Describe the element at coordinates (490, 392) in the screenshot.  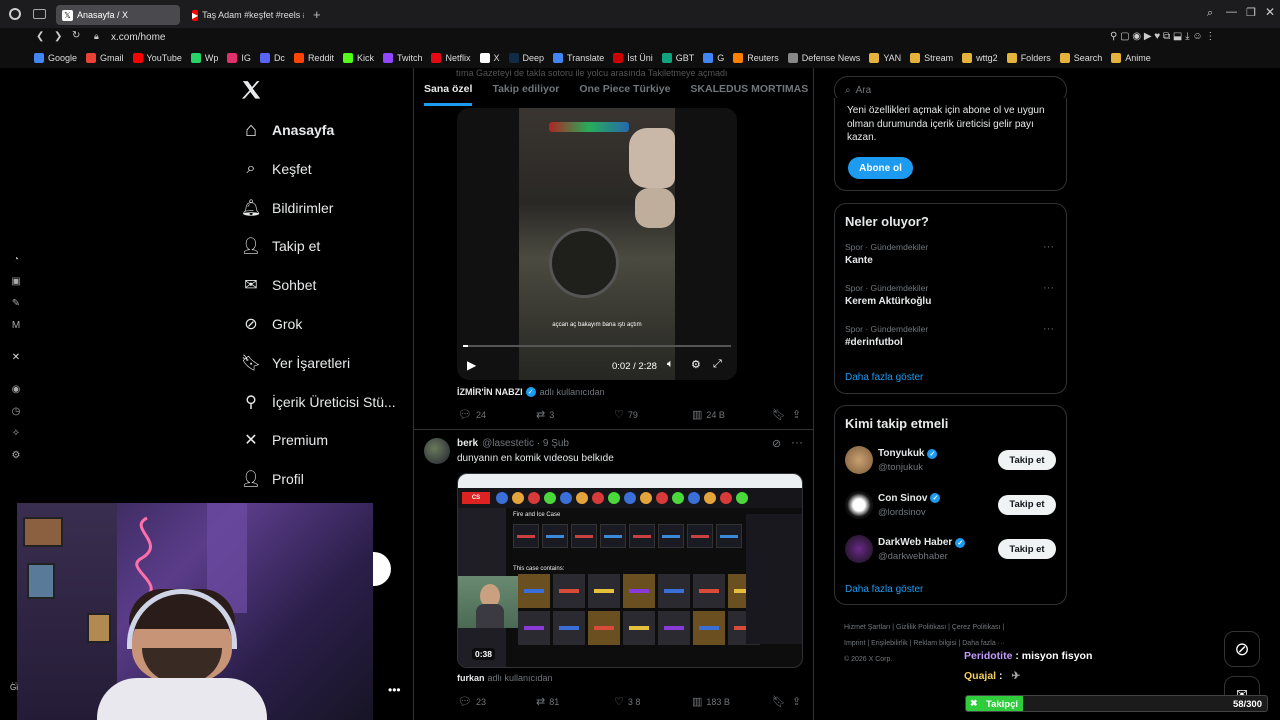
I see `source-name: İZMİR'İN NABZI` at that location.